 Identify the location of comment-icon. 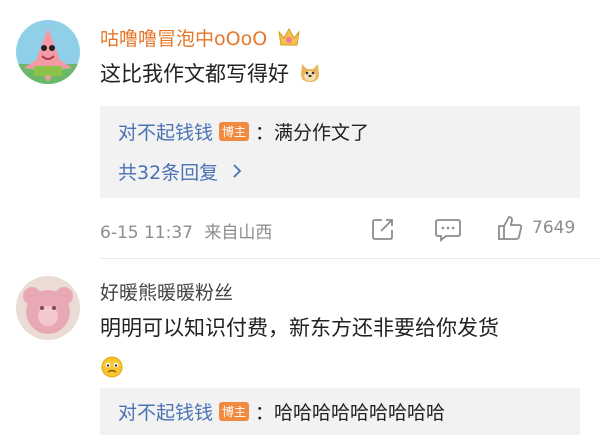
(448, 231).